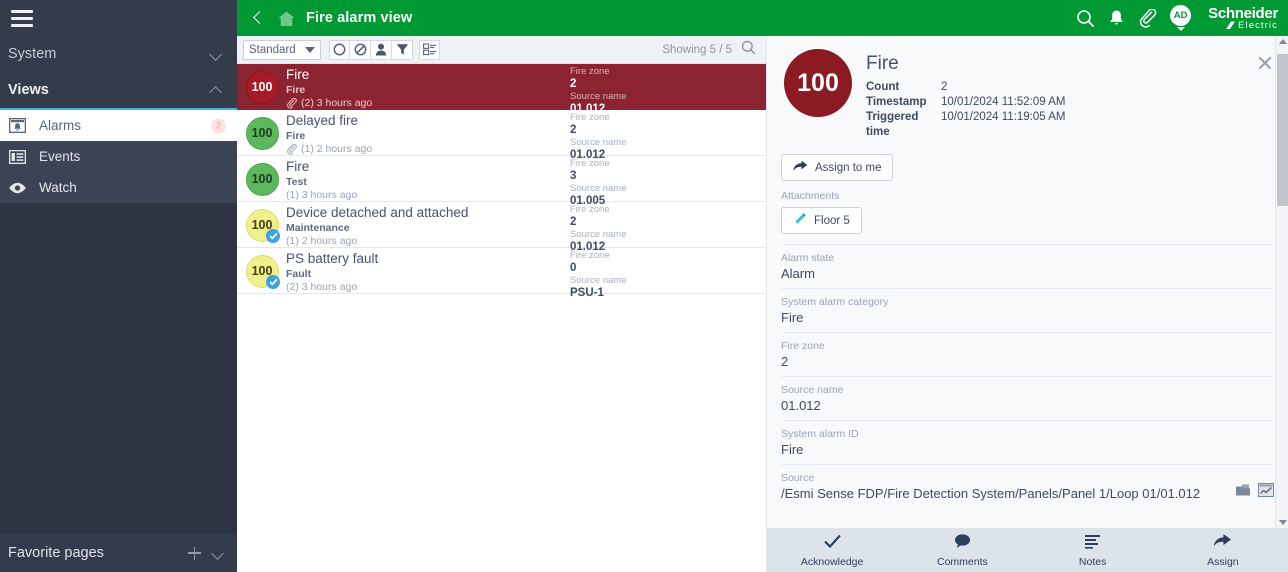 This screenshot has height=572, width=1288. I want to click on view-select: Standard, so click(282, 49).